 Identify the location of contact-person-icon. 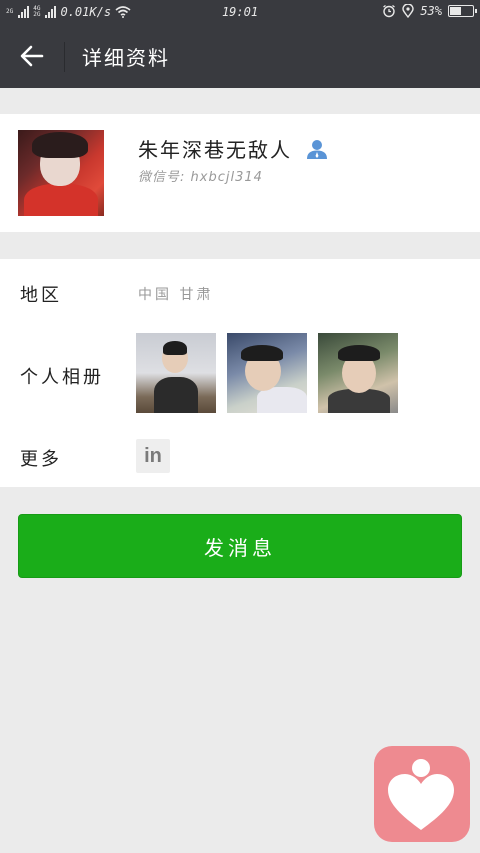
(317, 149).